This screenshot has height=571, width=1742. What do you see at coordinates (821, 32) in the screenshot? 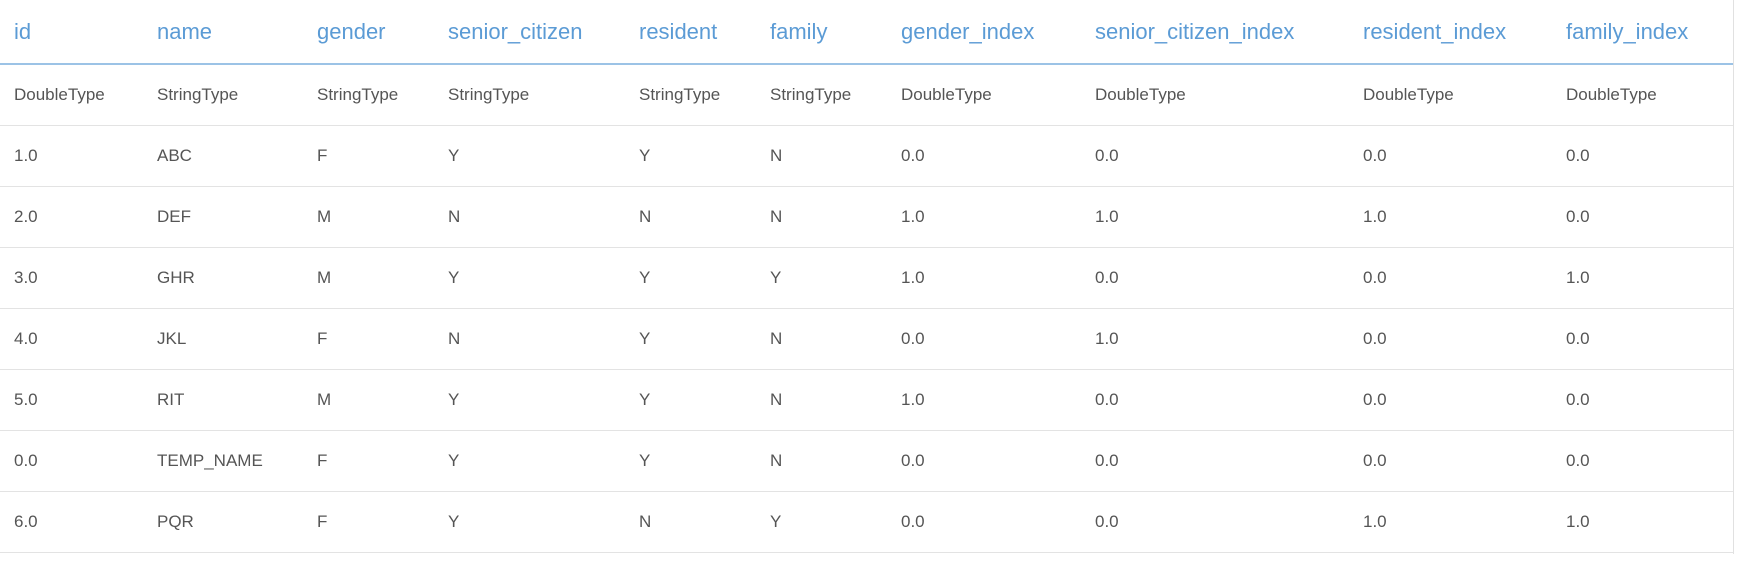
I see `column-header-family: family` at bounding box center [821, 32].